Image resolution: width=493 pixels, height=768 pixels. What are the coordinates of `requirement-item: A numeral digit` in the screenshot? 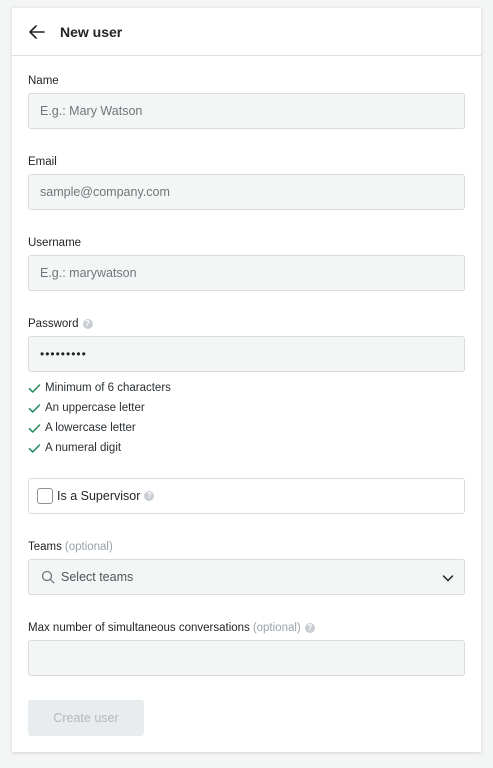 It's located at (99, 448).